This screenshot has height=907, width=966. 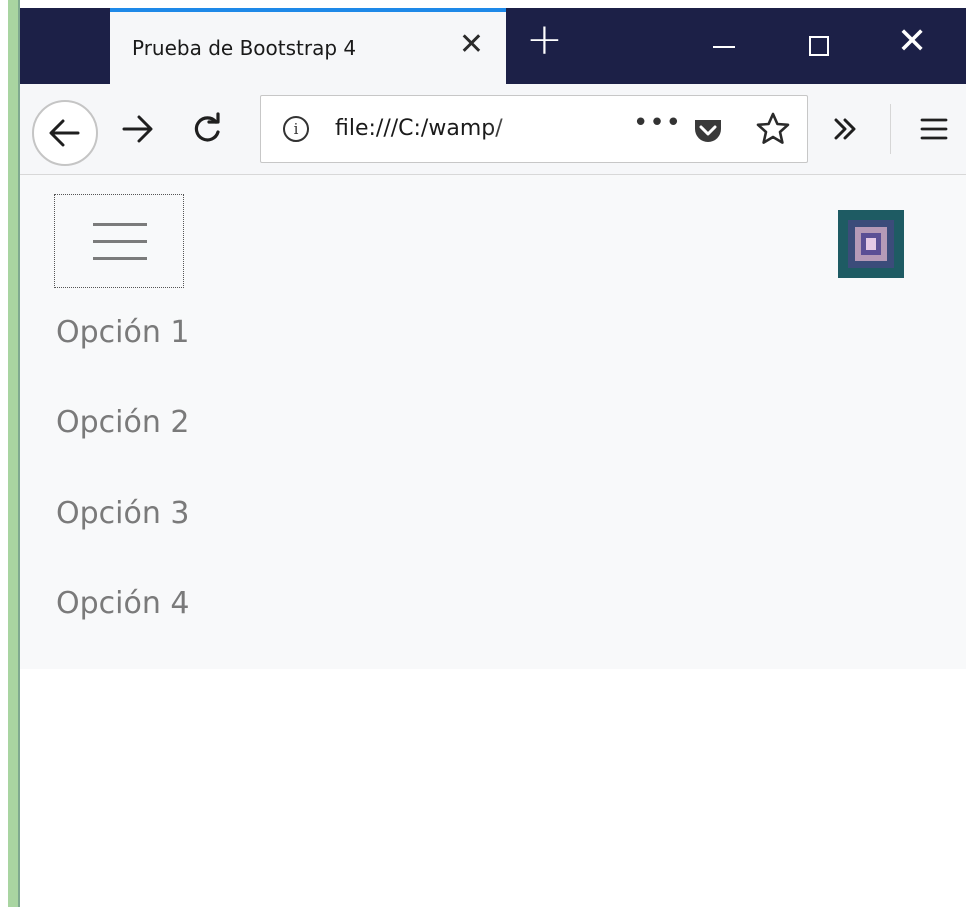 What do you see at coordinates (296, 129) in the screenshot?
I see `info-icon: i` at bounding box center [296, 129].